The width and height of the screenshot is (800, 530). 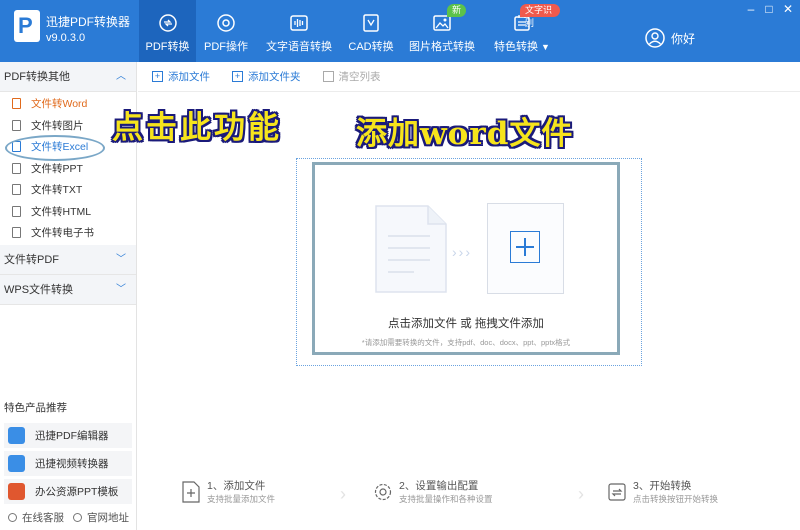 What do you see at coordinates (545, 47) in the screenshot?
I see `chevron-down-icon: ▼` at bounding box center [545, 47].